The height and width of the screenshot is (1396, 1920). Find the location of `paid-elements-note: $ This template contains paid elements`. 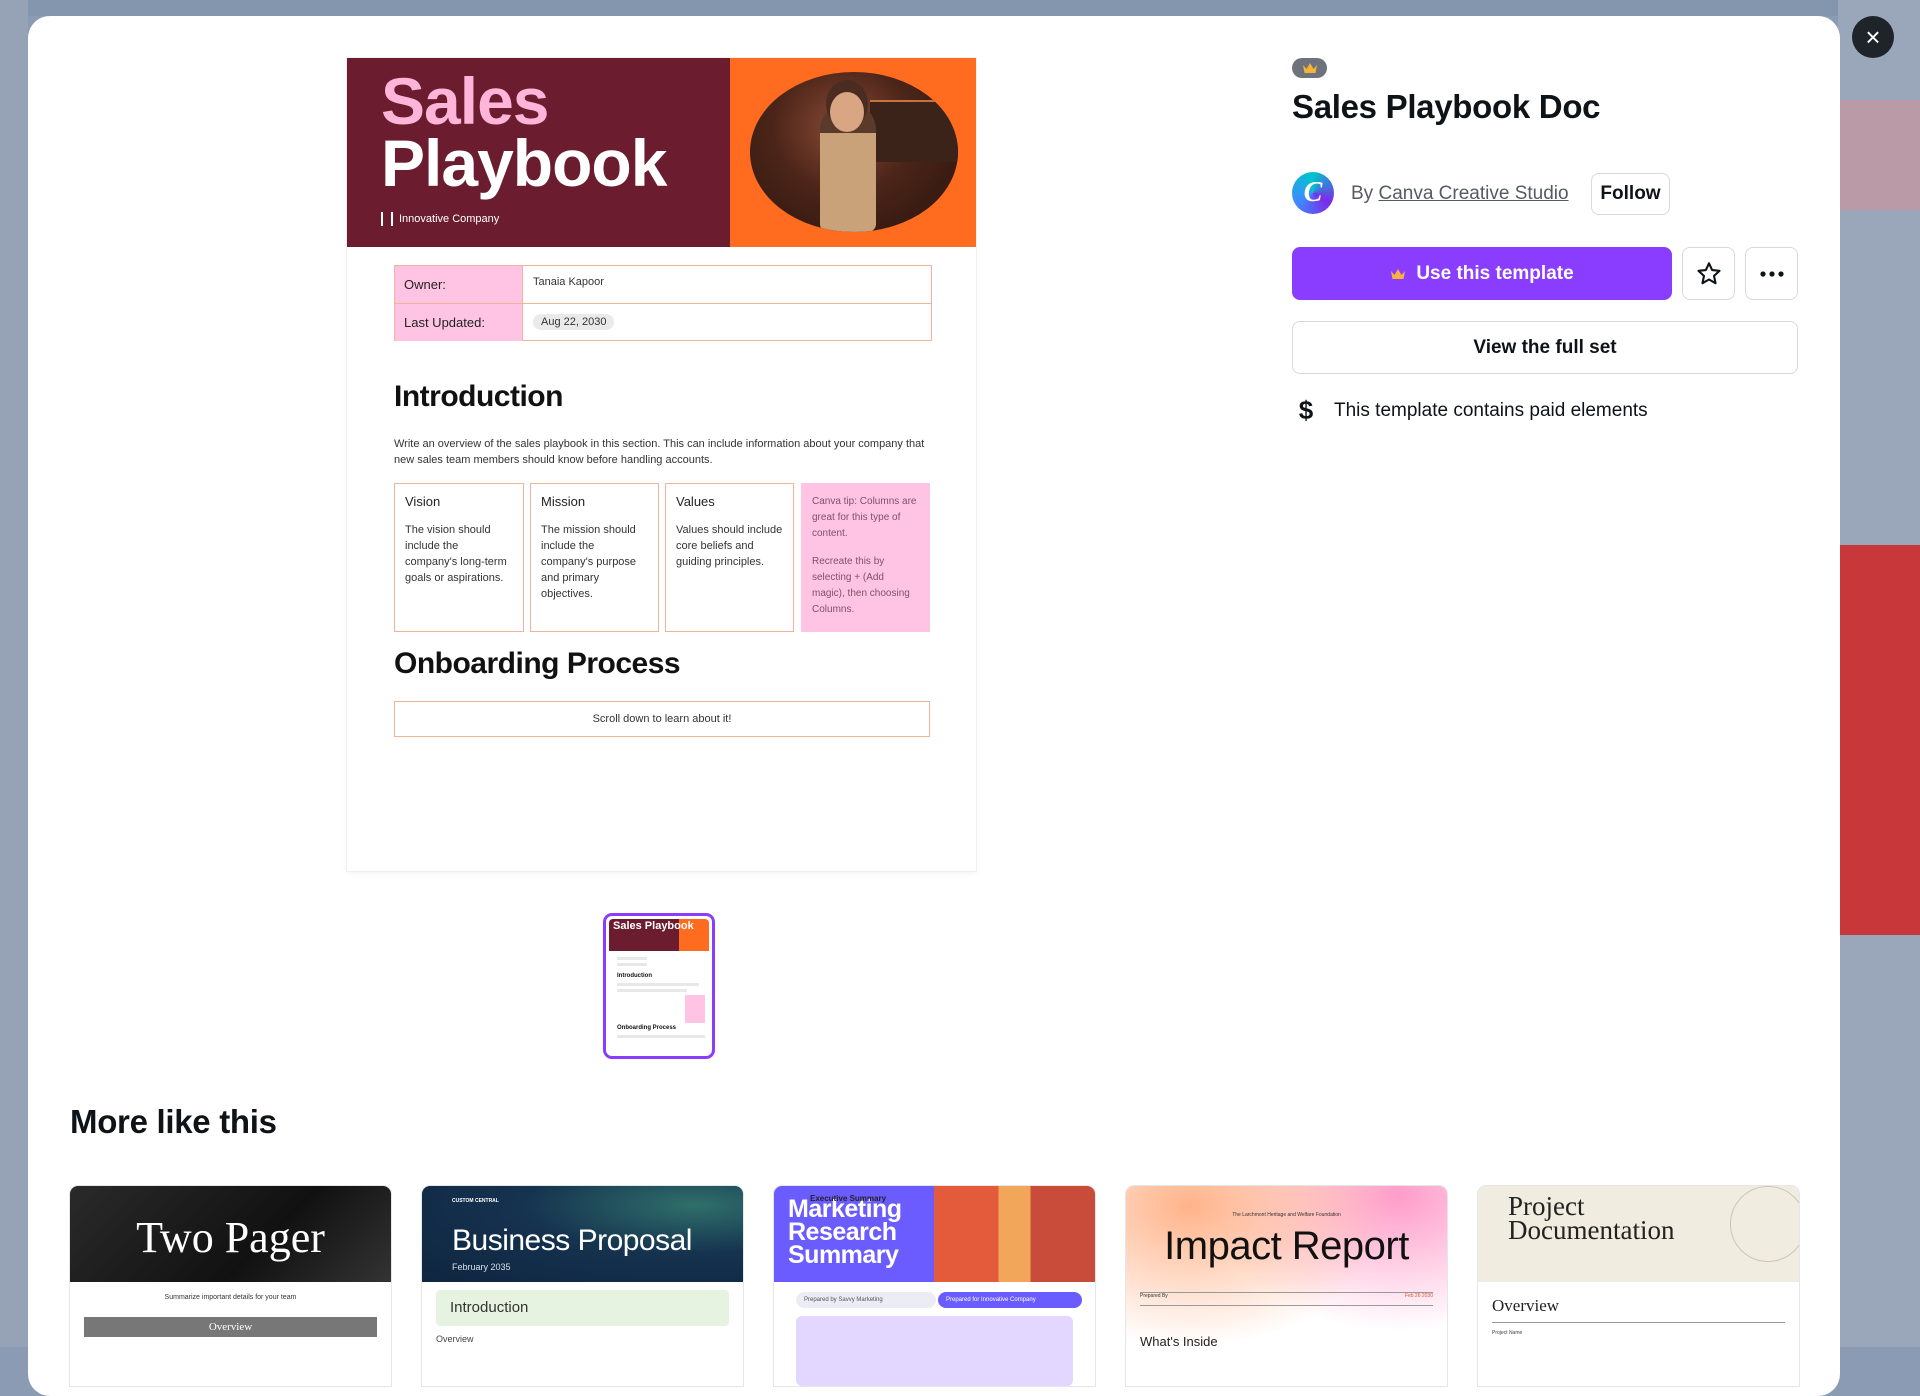

paid-elements-note: $ This template contains paid elements is located at coordinates (1472, 410).